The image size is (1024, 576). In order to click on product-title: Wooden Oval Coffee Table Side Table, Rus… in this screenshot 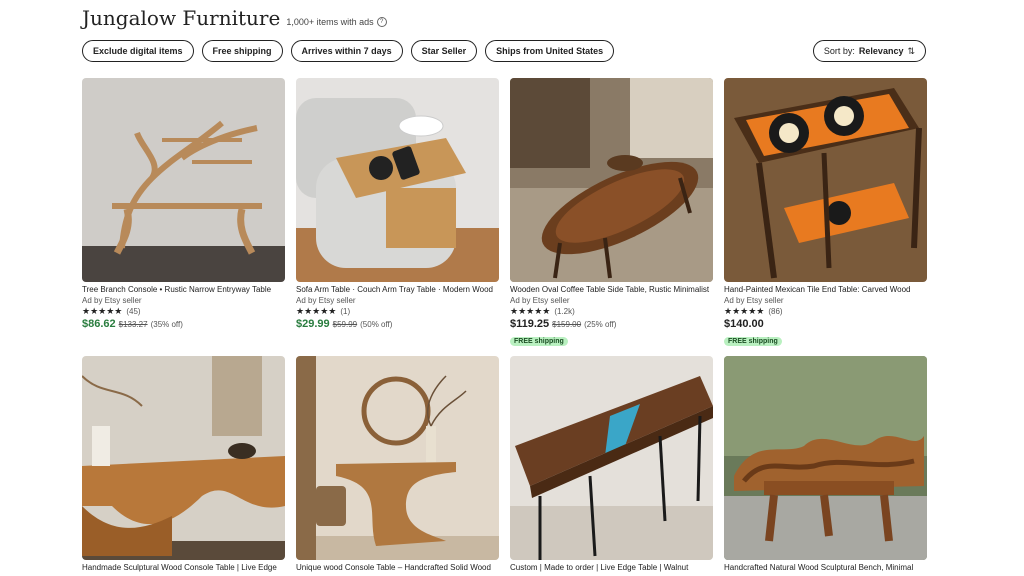, I will do `click(611, 289)`.